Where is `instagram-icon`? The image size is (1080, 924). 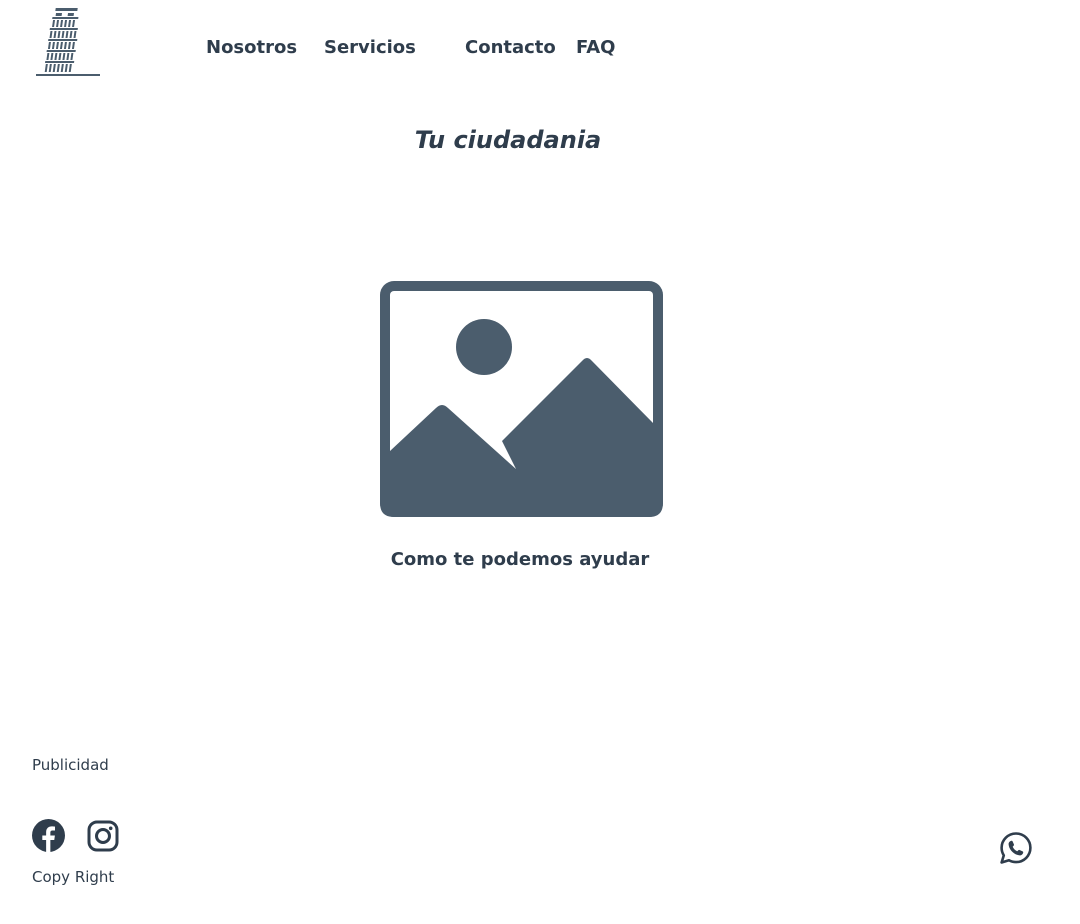
instagram-icon is located at coordinates (103, 836).